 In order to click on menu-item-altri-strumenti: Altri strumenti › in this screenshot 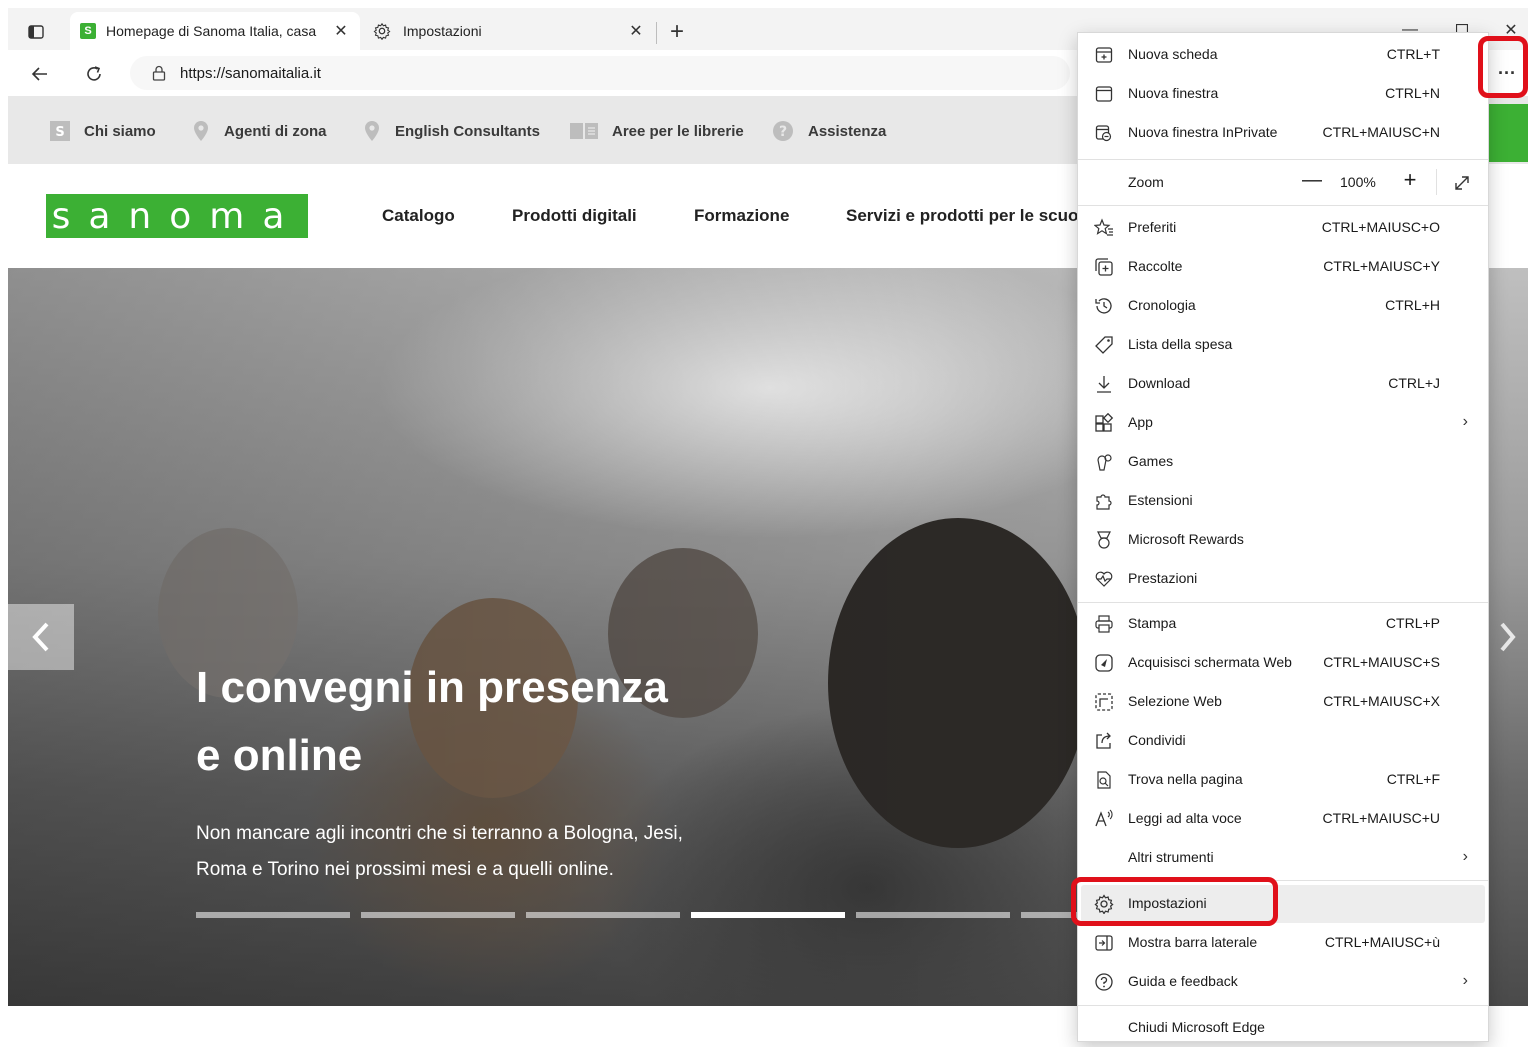, I will do `click(1283, 858)`.